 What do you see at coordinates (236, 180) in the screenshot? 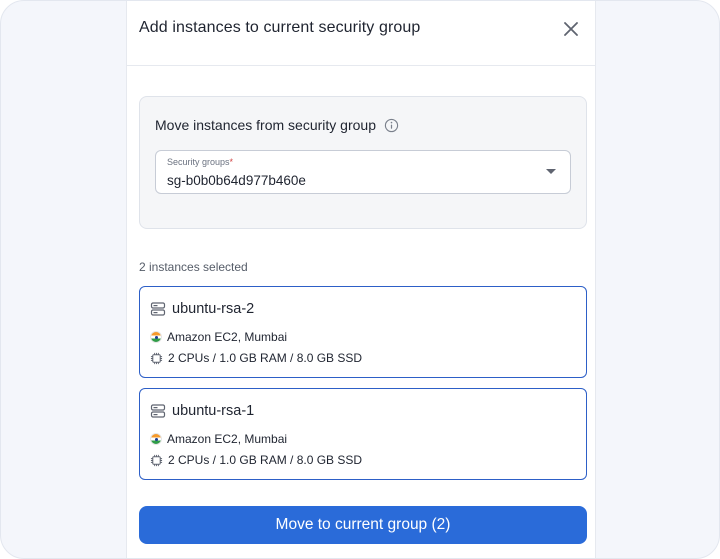
I see `security-groups-value: sg-b0b0b64d977b460e` at bounding box center [236, 180].